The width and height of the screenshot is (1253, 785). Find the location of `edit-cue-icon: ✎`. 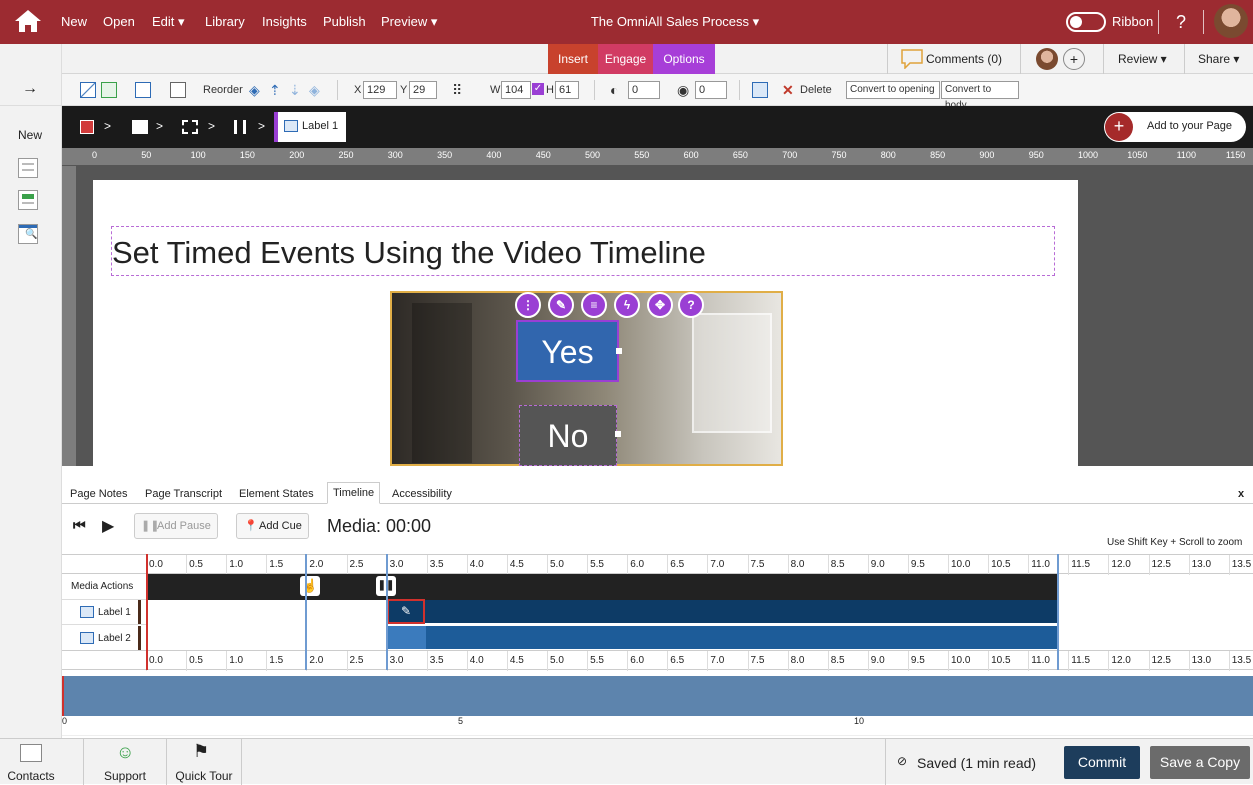

edit-cue-icon: ✎ is located at coordinates (406, 611).